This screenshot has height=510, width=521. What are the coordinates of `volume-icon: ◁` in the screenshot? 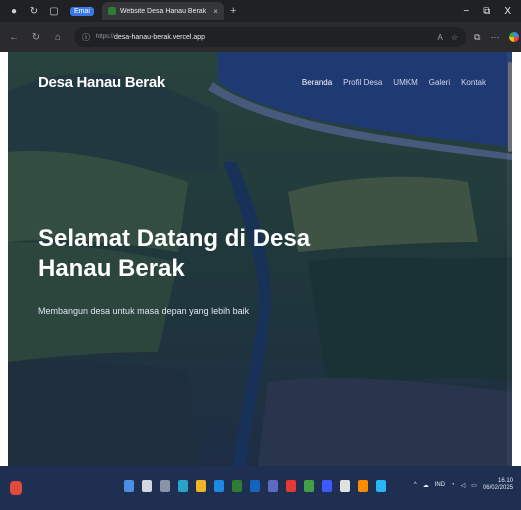 It's located at (463, 485).